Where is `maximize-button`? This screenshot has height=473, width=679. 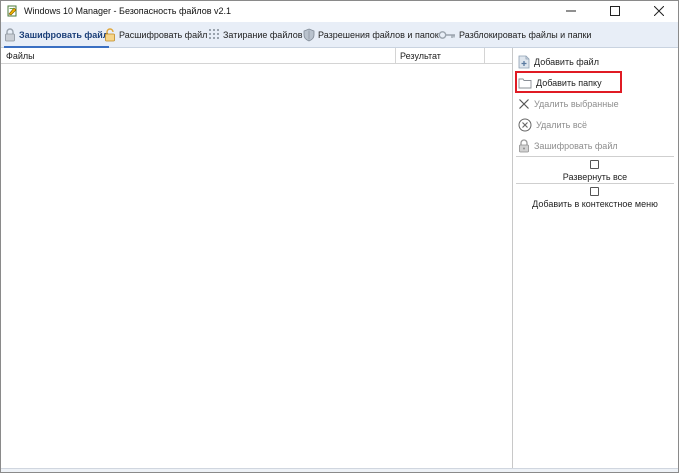
maximize-button is located at coordinates (615, 11).